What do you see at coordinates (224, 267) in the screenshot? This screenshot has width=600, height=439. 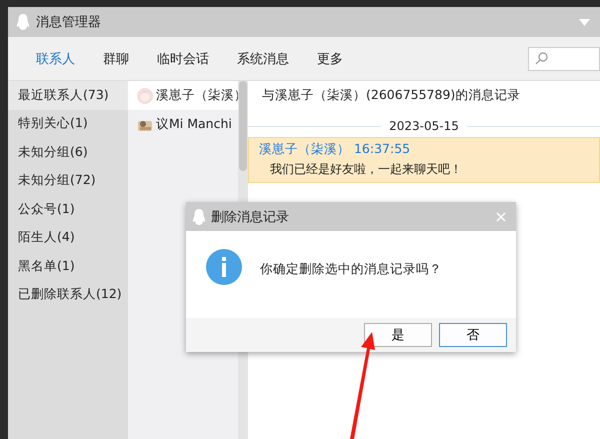 I see `info-icon` at bounding box center [224, 267].